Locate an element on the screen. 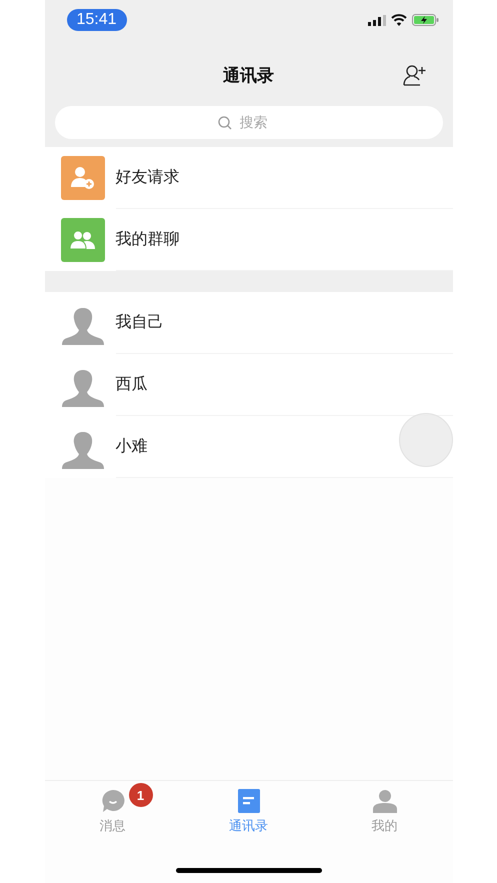 Image resolution: width=497 pixels, height=883 pixels. battery-icon is located at coordinates (425, 20).